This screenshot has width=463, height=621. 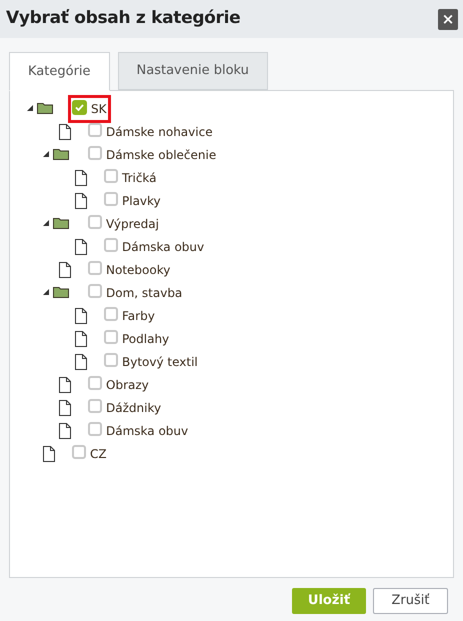 What do you see at coordinates (89, 454) in the screenshot?
I see `tree-item: CZ` at bounding box center [89, 454].